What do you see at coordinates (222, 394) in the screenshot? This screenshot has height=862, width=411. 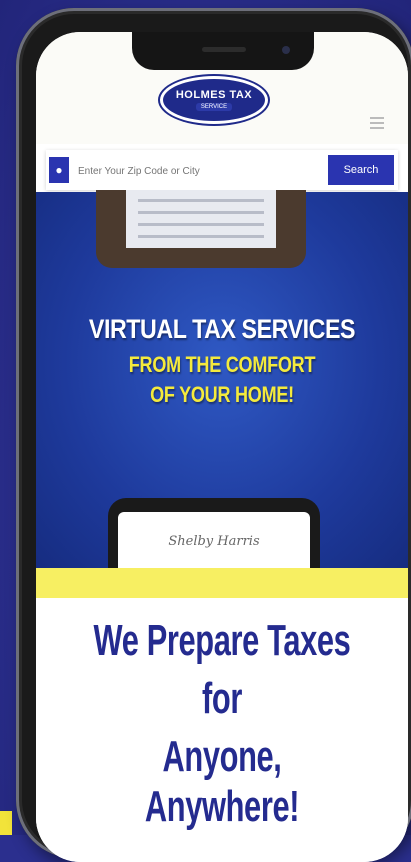 I see `hero-subtitle-line2: OF YOUR HOME!` at bounding box center [222, 394].